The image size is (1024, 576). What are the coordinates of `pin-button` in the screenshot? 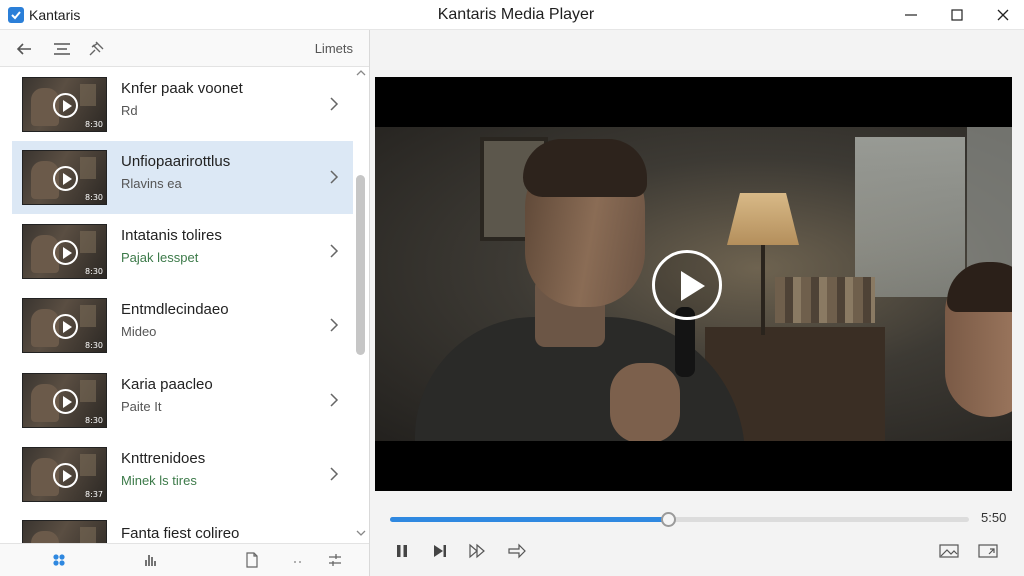 It's located at (96, 49).